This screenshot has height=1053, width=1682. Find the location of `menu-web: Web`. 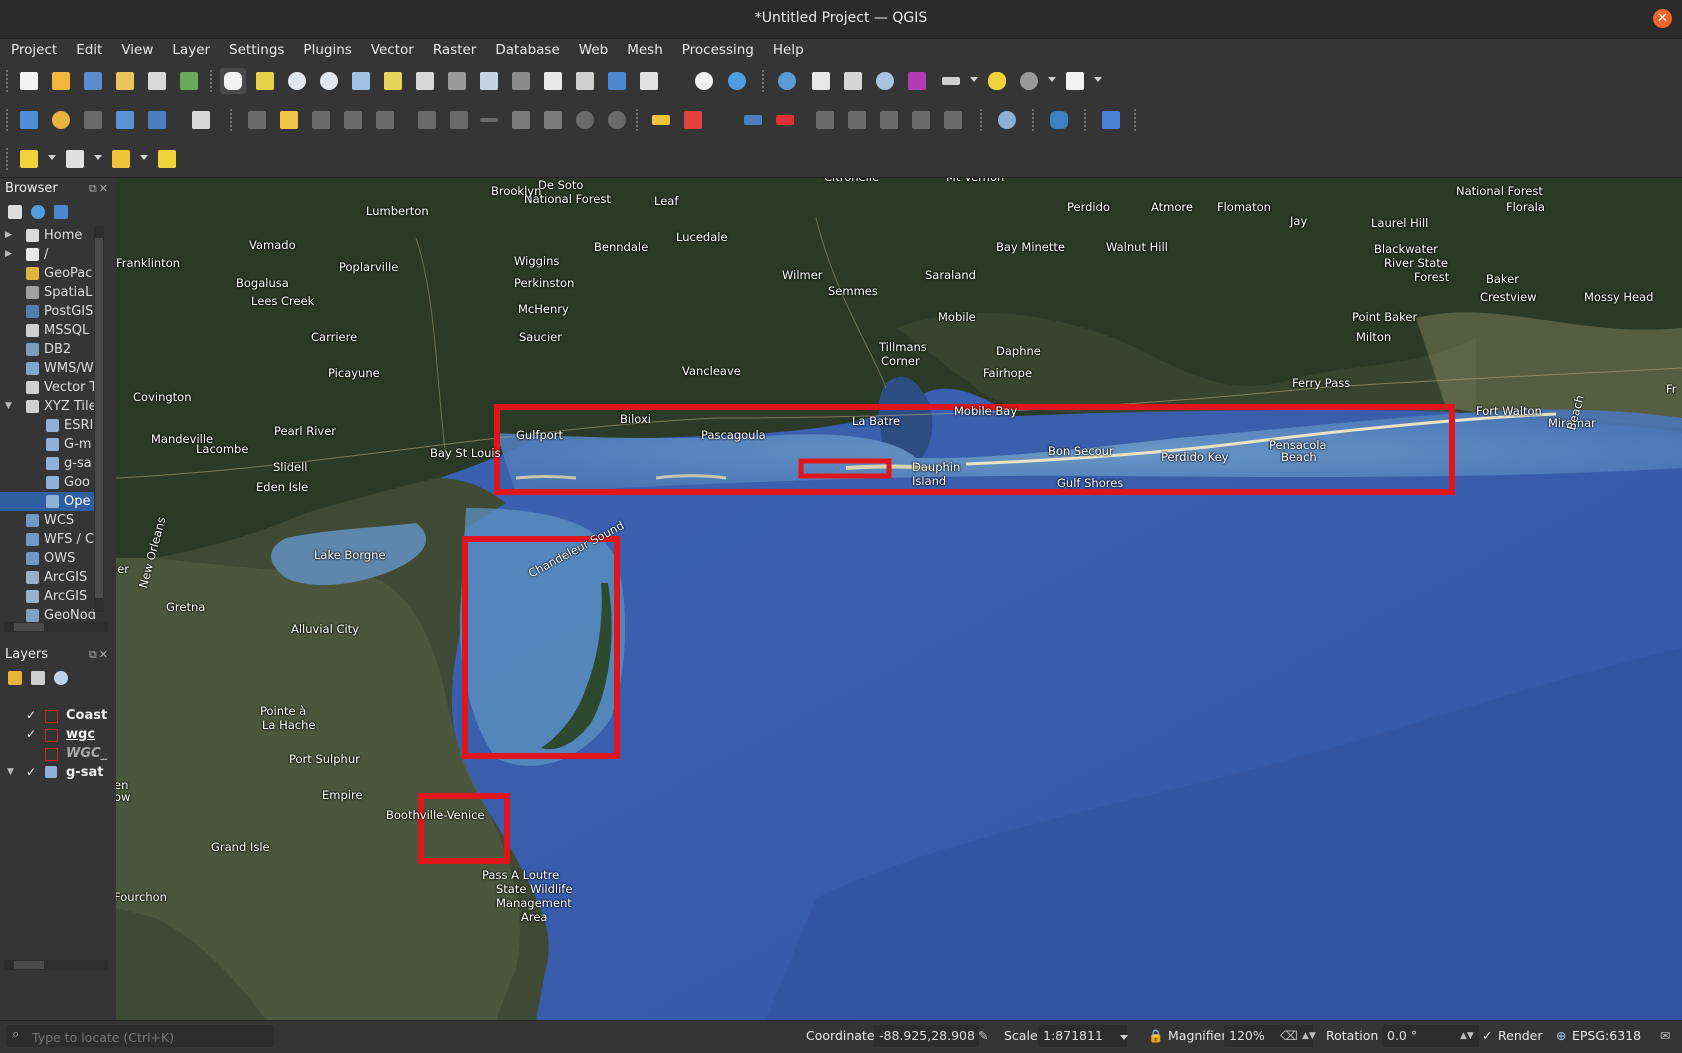

menu-web: Web is located at coordinates (596, 50).